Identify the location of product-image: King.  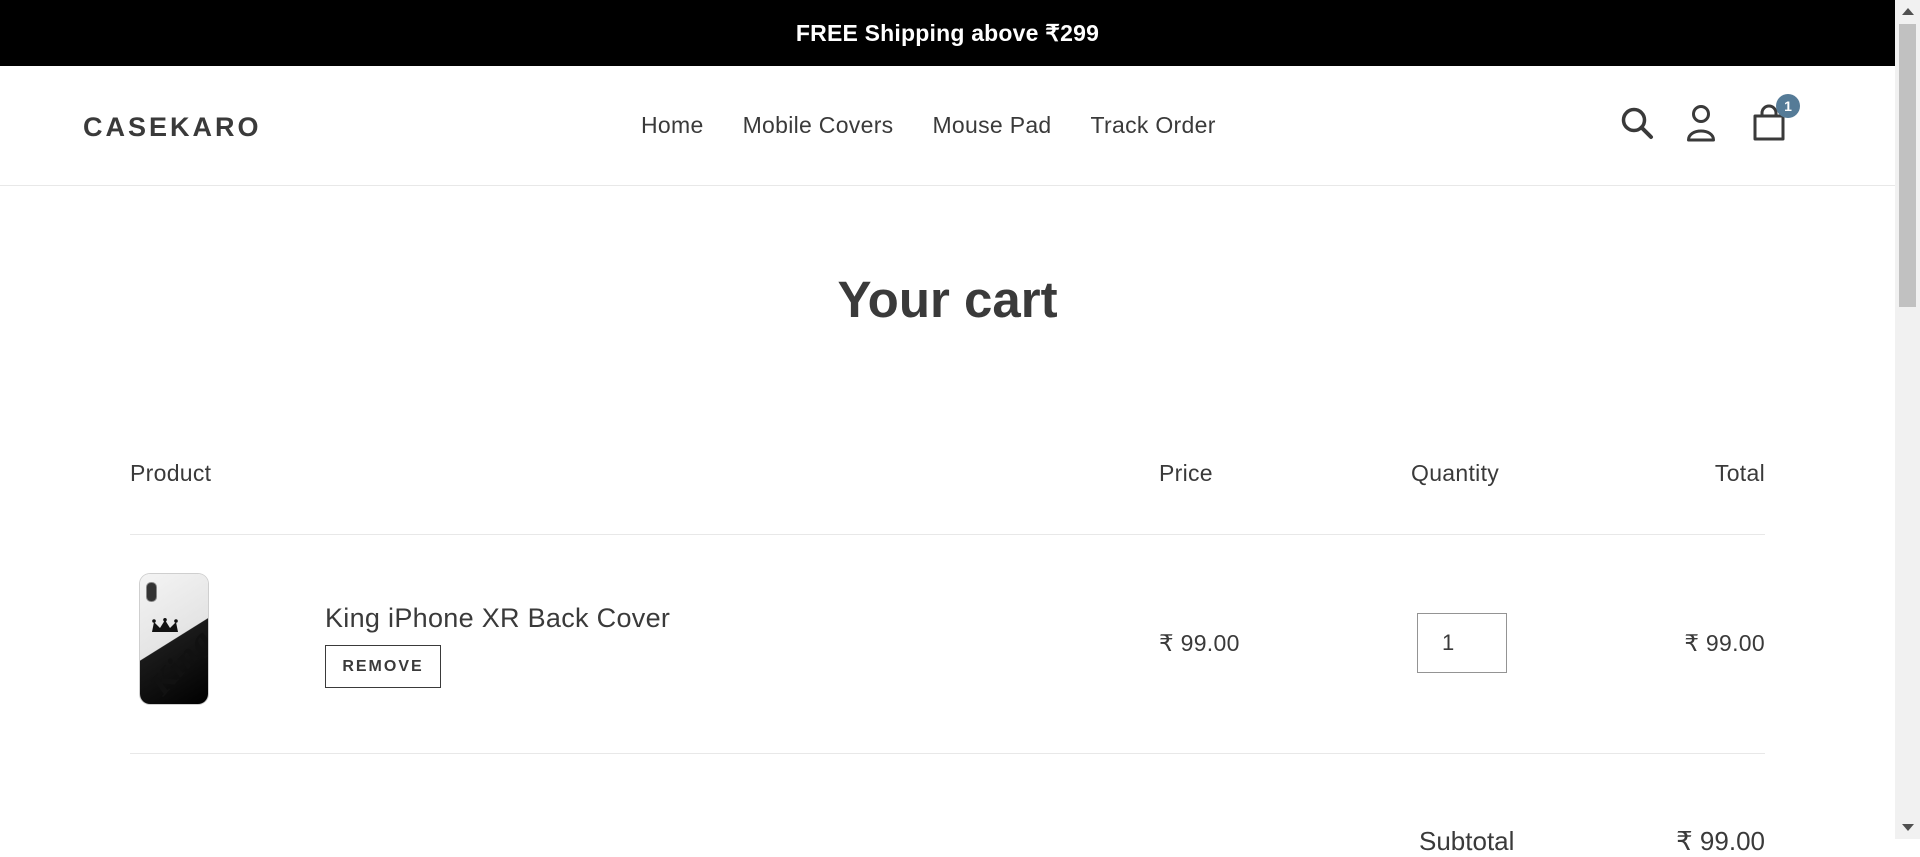
(174, 639).